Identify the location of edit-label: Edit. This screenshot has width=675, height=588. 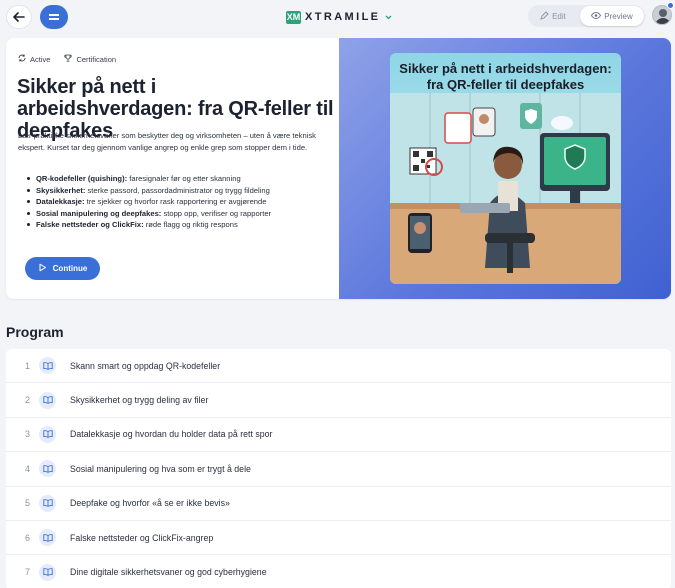
(559, 16).